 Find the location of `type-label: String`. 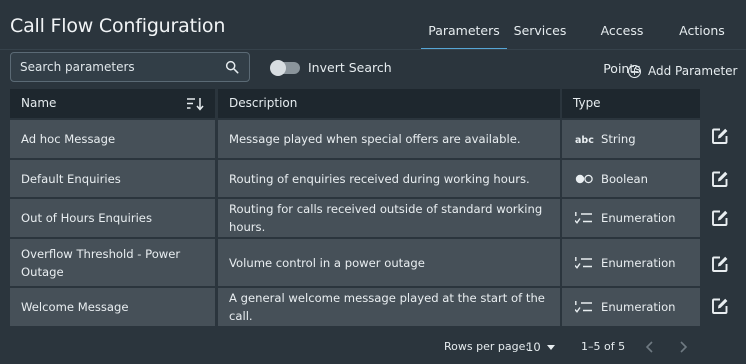

type-label: String is located at coordinates (618, 139).